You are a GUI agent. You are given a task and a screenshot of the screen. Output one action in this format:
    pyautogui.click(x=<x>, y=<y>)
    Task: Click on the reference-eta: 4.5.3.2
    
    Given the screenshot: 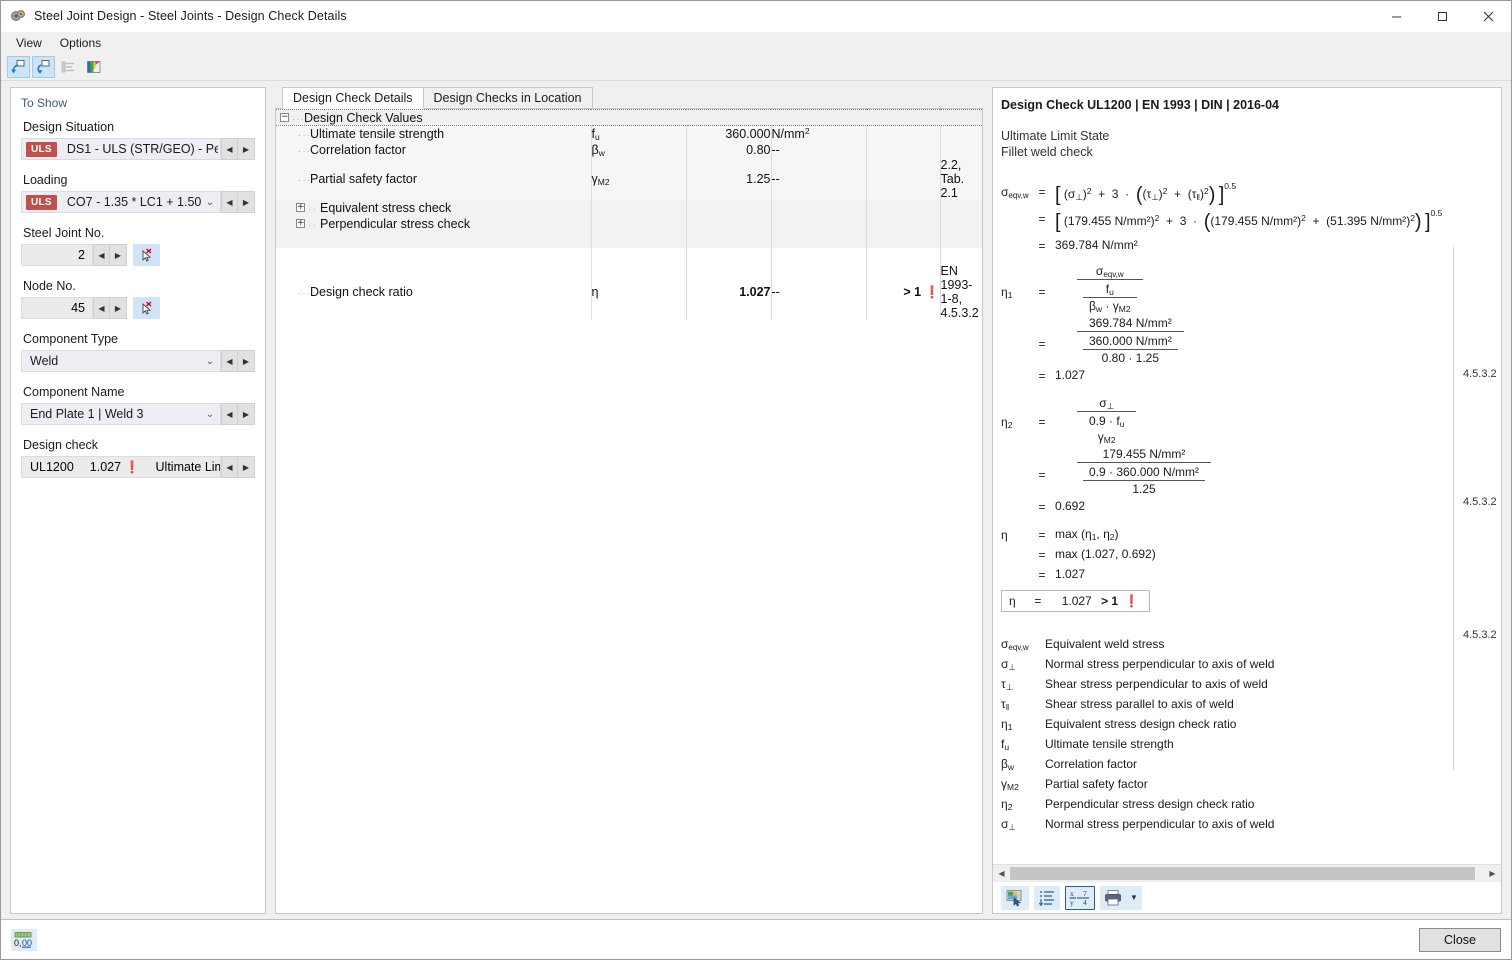 What is the action you would take?
    pyautogui.click(x=1480, y=635)
    